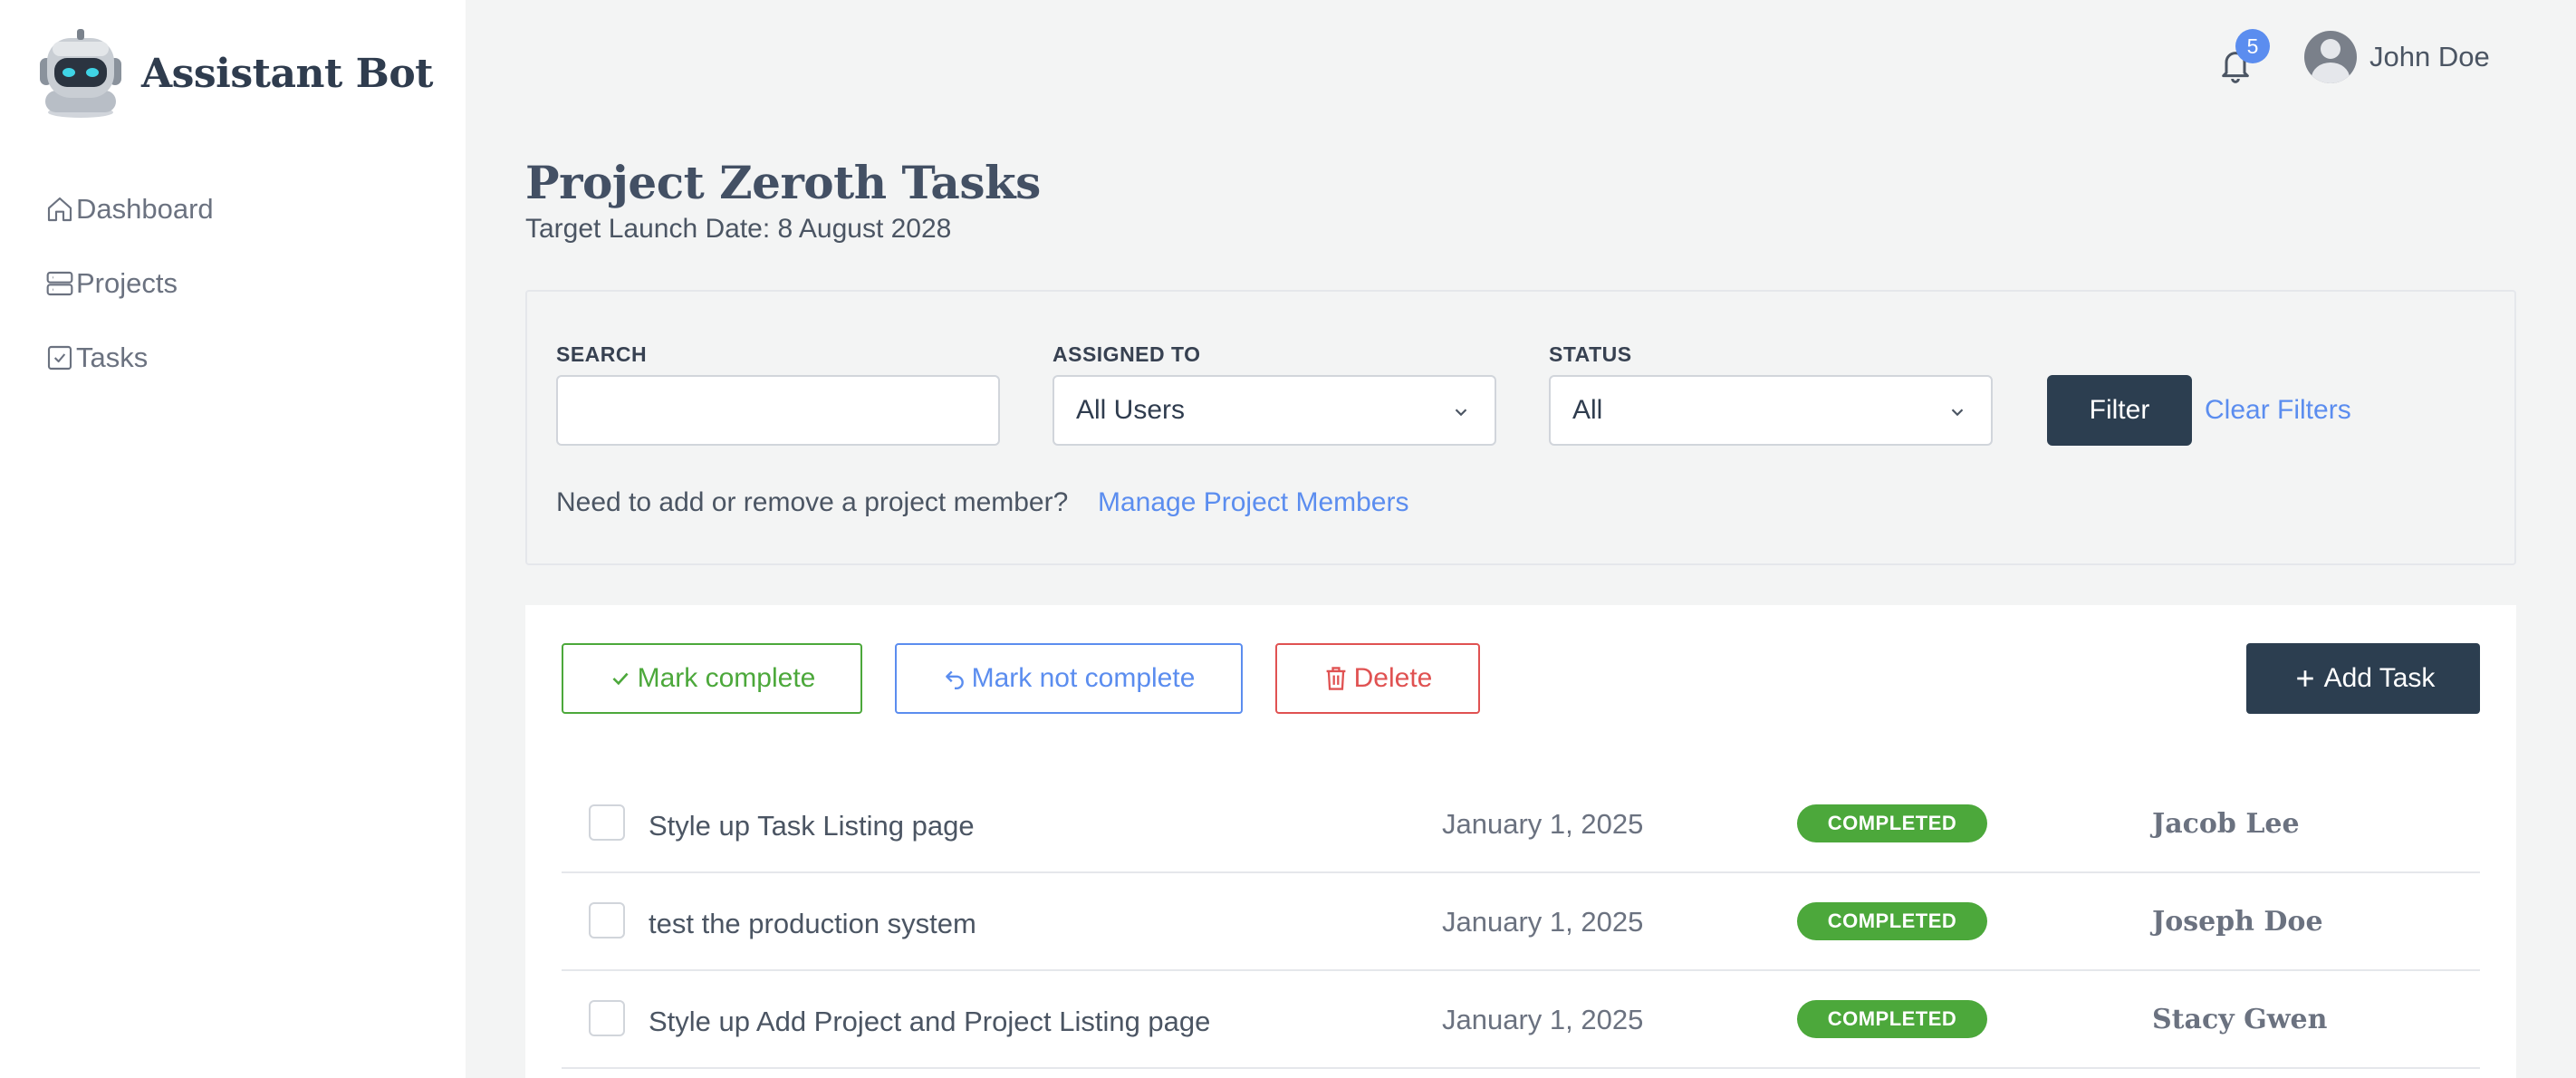 Image resolution: width=2576 pixels, height=1078 pixels. Describe the element at coordinates (1587, 410) in the screenshot. I see `status-value: All` at that location.